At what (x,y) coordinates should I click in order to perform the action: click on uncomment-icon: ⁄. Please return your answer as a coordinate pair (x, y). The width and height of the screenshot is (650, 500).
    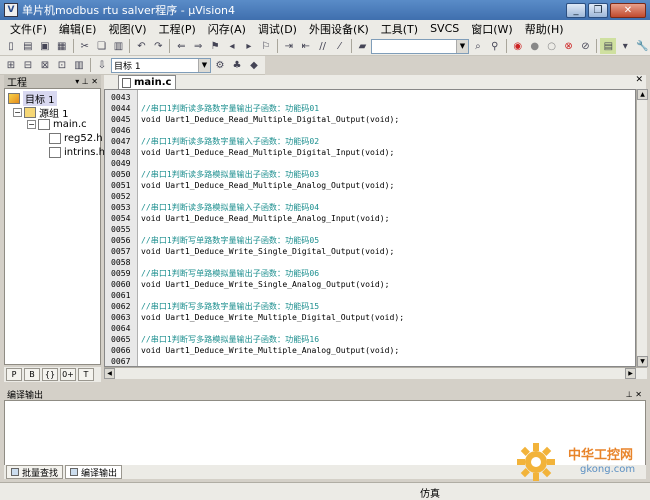
    Looking at the image, I should click on (340, 46).